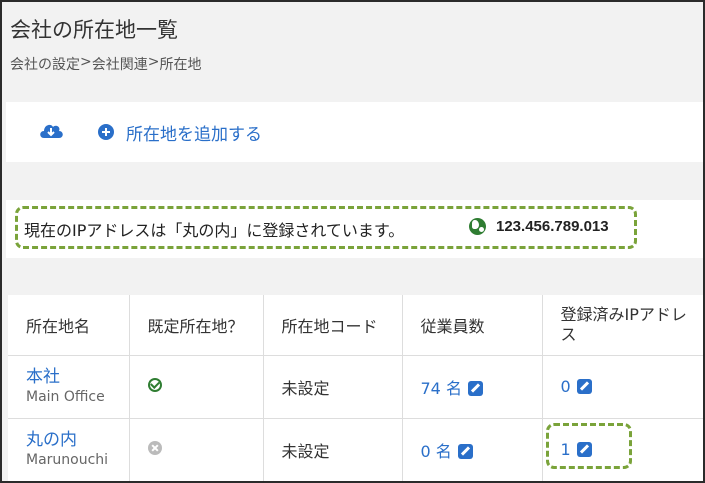 Image resolution: width=705 pixels, height=483 pixels. What do you see at coordinates (65, 396) in the screenshot?
I see `location-subname: Main Office` at bounding box center [65, 396].